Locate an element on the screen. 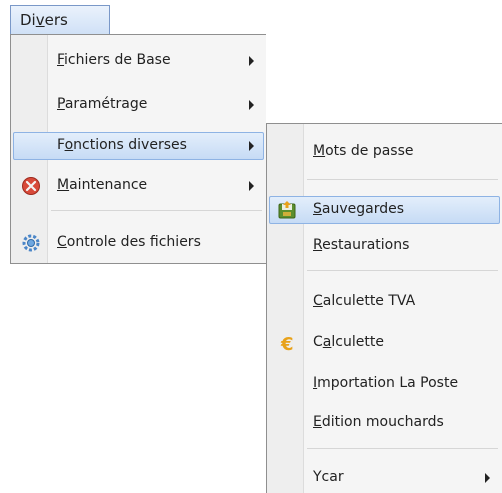  submenu-item-ycar: Ycar is located at coordinates (384, 478).